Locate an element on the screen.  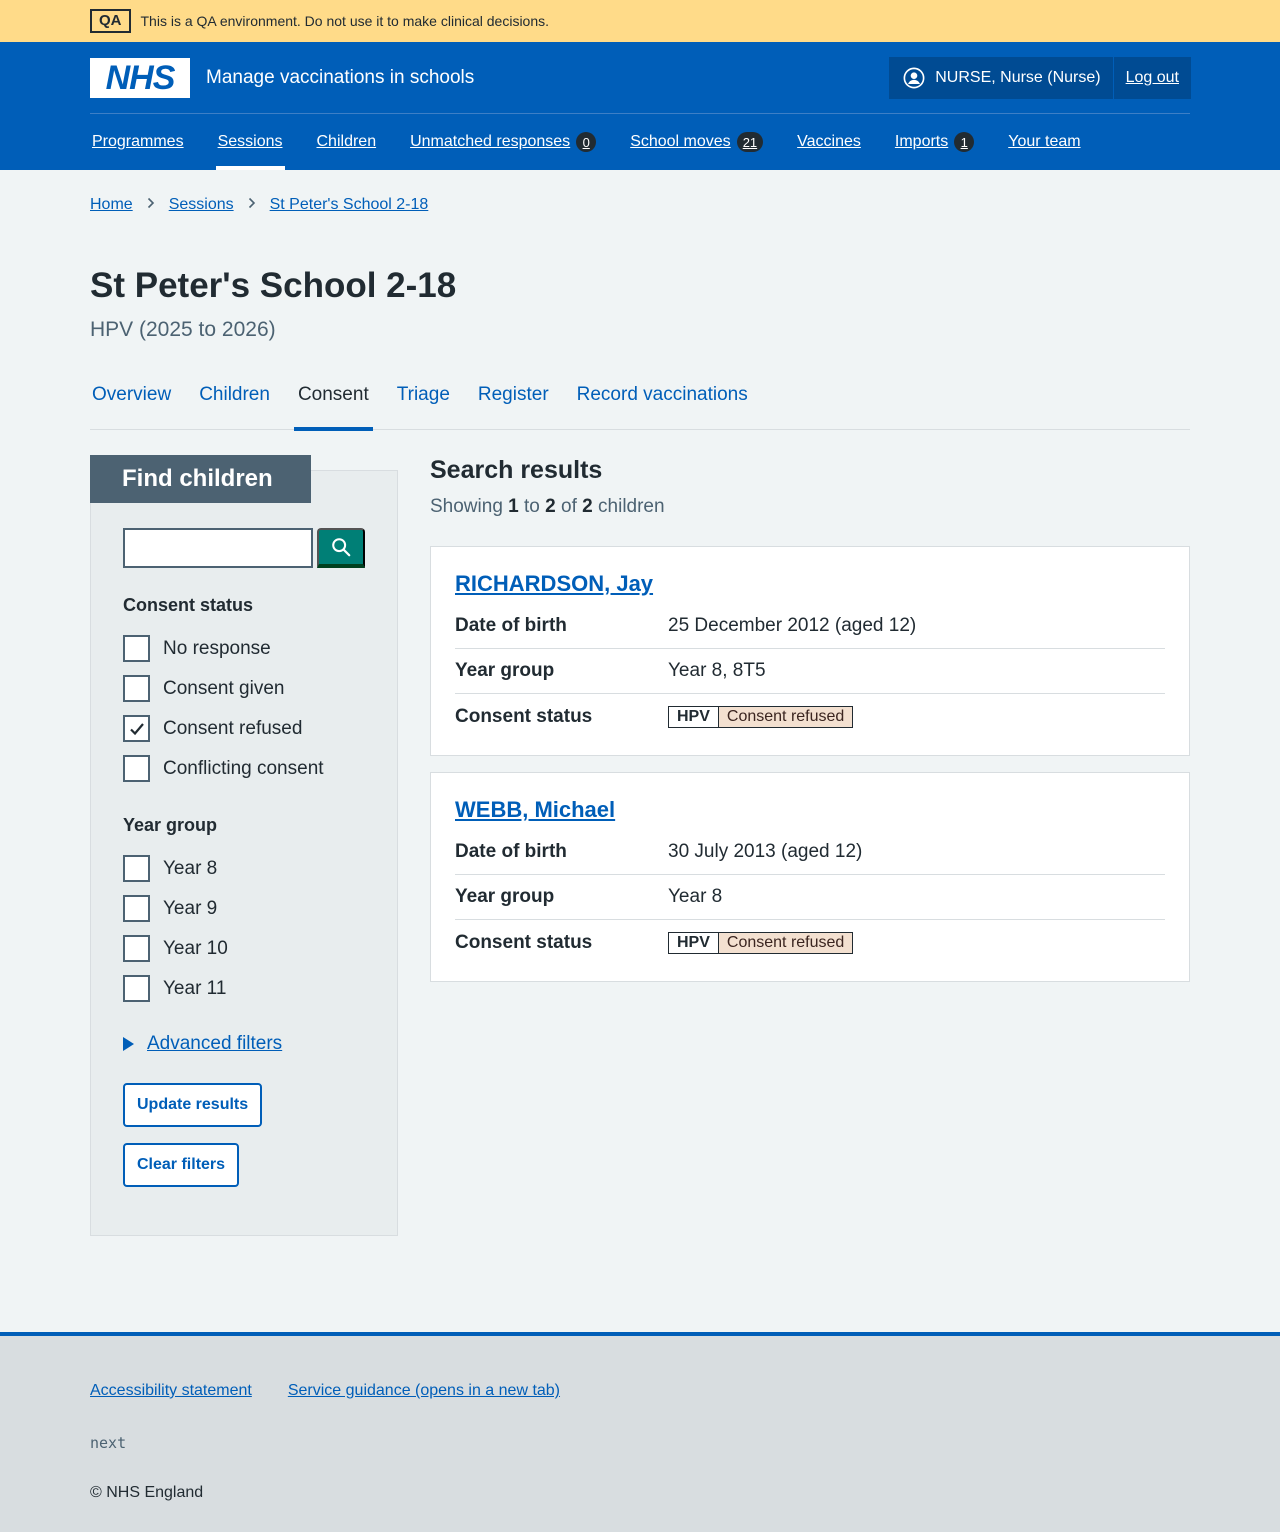
nav-label: School moves is located at coordinates (680, 141).